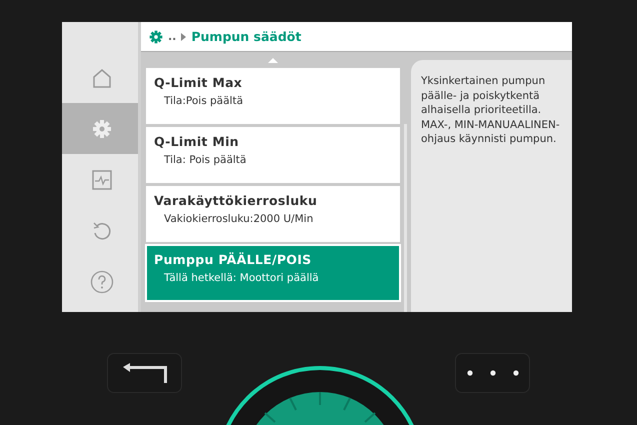 The image size is (637, 425). I want to click on menu-item-status: Vakiokierrosluku:2000 U/Min, so click(238, 219).